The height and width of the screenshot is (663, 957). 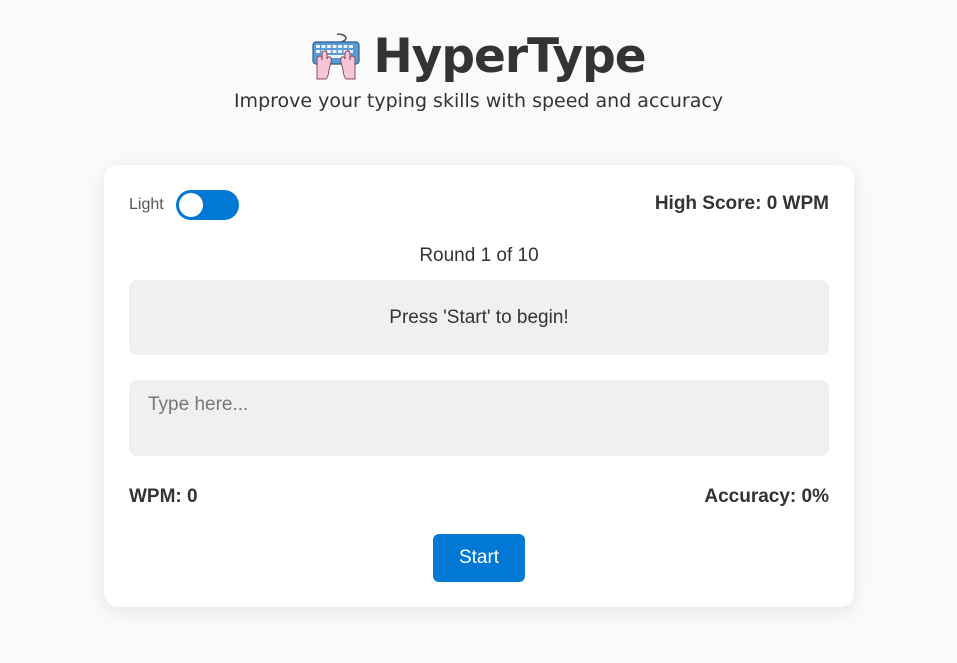 What do you see at coordinates (190, 205) in the screenshot?
I see `switch-knob` at bounding box center [190, 205].